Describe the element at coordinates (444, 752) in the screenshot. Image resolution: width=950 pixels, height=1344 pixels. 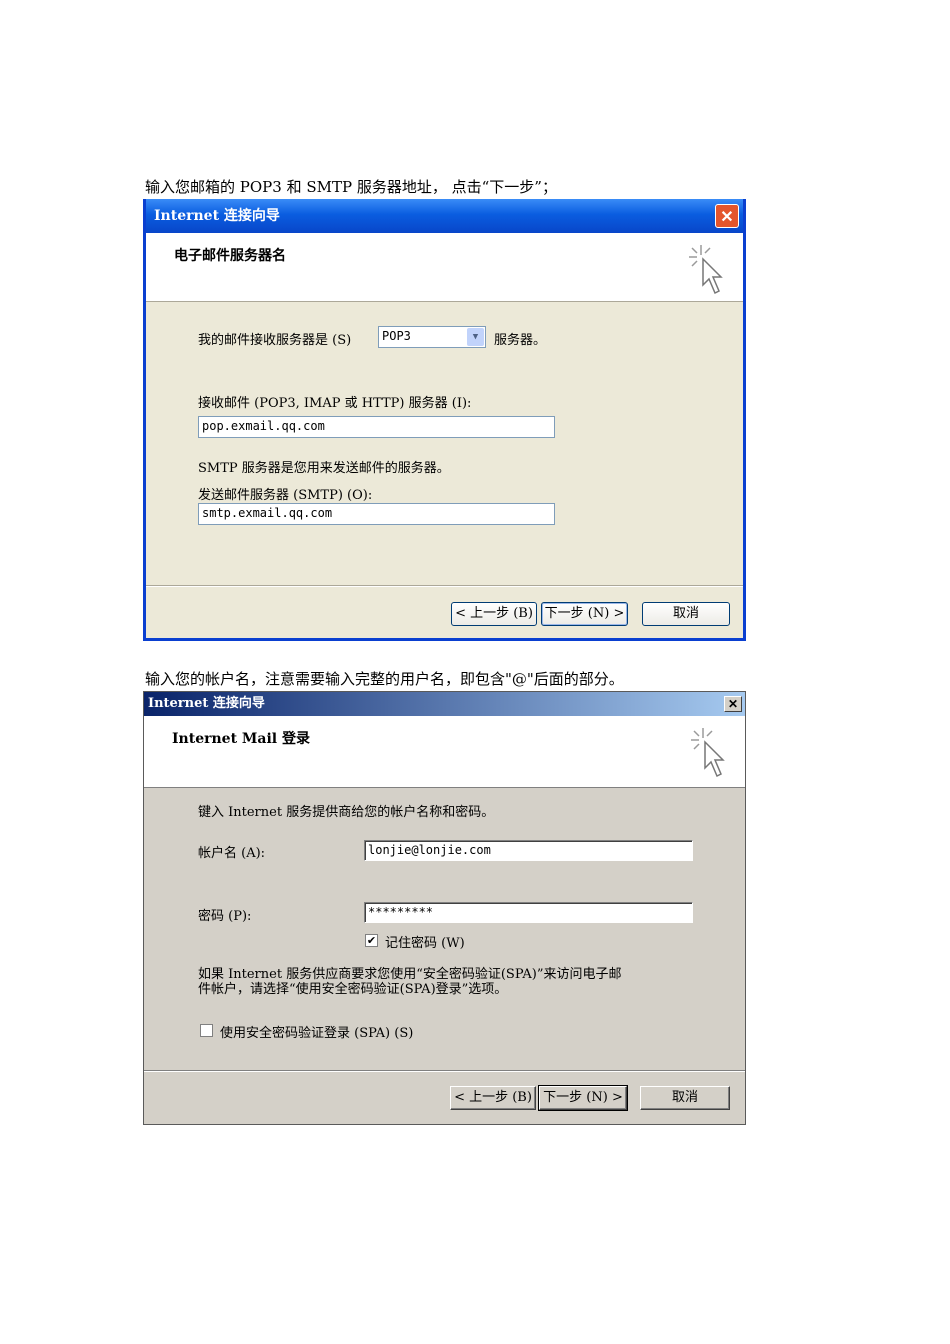
I see `wizard-header: Internet Mail 登录` at that location.